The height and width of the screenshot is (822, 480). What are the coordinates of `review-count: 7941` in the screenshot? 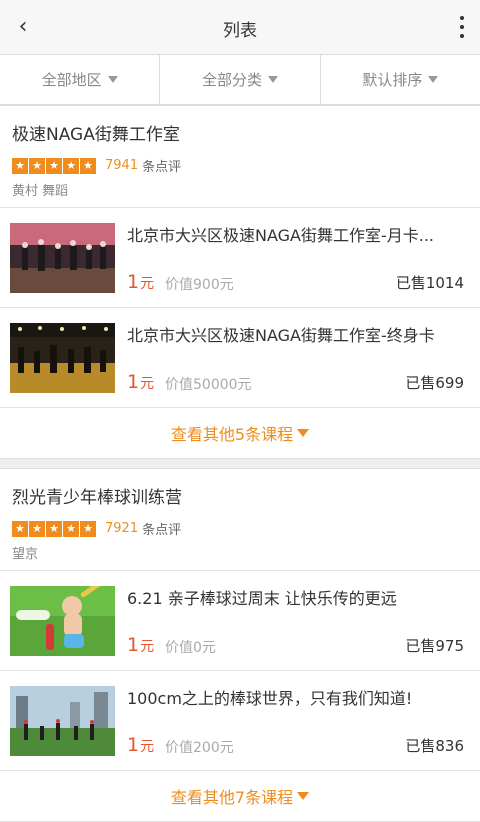 It's located at (122, 165).